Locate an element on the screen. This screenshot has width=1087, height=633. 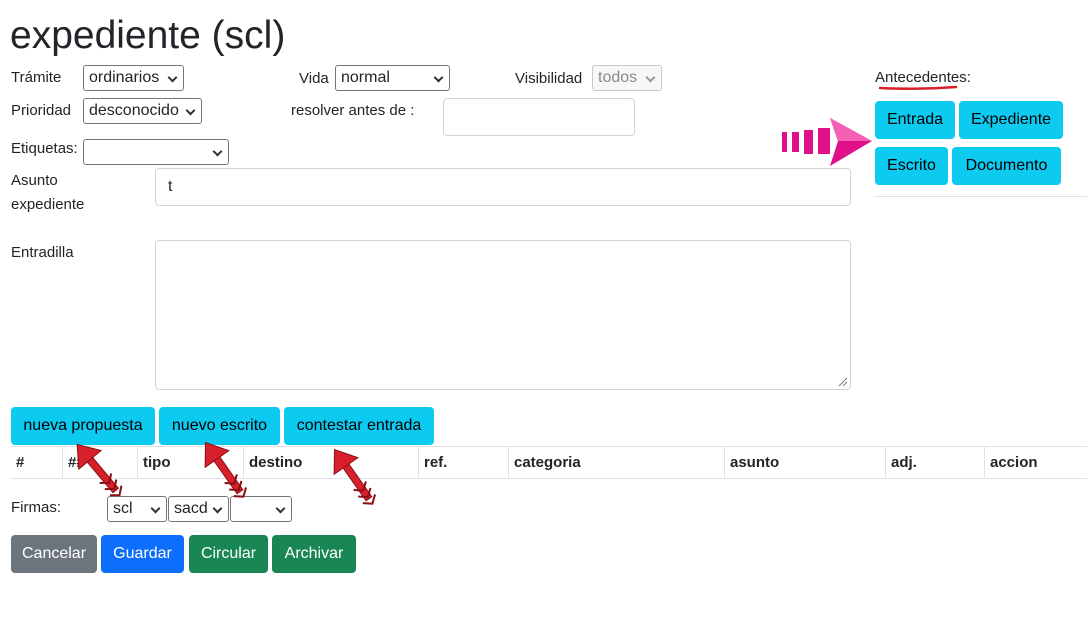
archivar-button: Archivar is located at coordinates (314, 554).